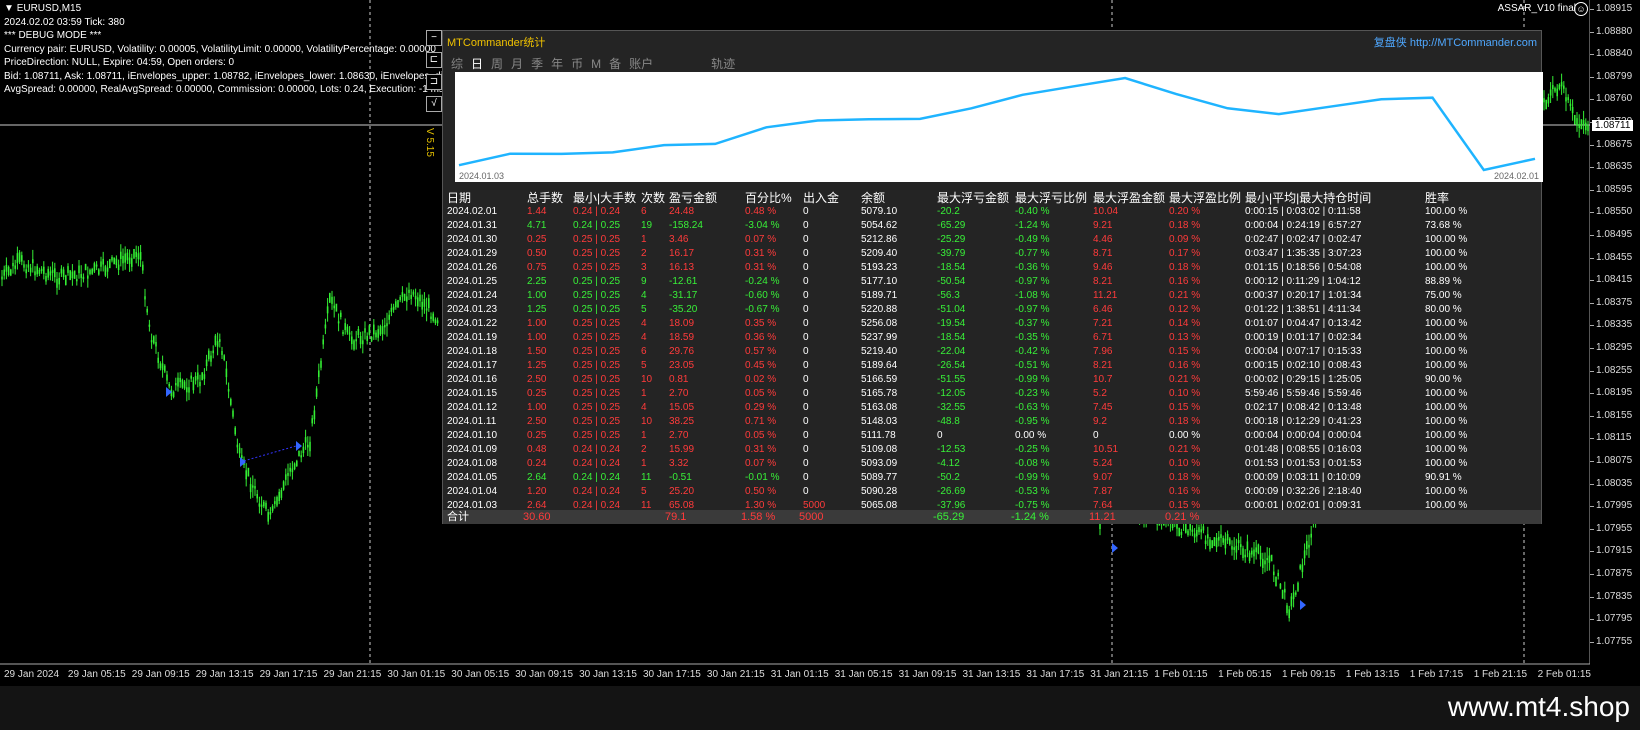 The image size is (1640, 730). I want to click on table-cell: 5212.86, so click(879, 239).